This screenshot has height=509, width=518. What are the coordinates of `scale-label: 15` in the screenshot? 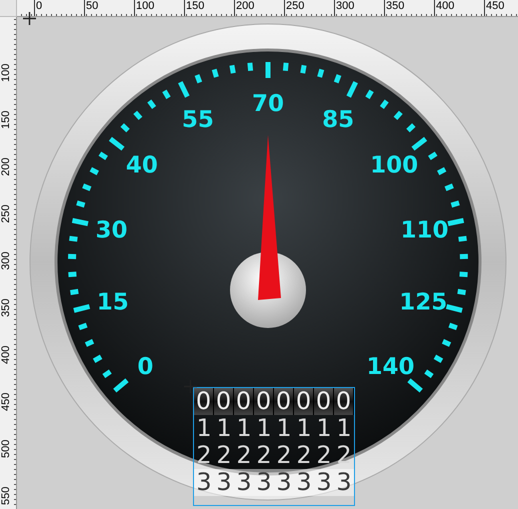 It's located at (112, 303).